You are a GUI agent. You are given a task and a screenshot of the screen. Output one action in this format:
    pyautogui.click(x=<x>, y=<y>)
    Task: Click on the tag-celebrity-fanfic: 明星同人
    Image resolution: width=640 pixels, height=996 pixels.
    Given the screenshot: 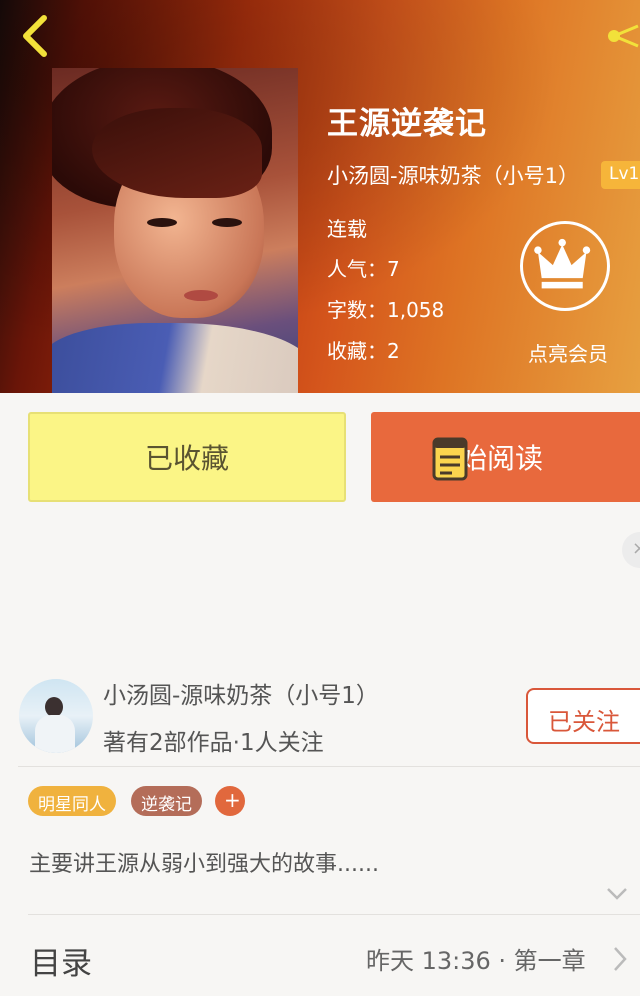 What is the action you would take?
    pyautogui.click(x=72, y=801)
    